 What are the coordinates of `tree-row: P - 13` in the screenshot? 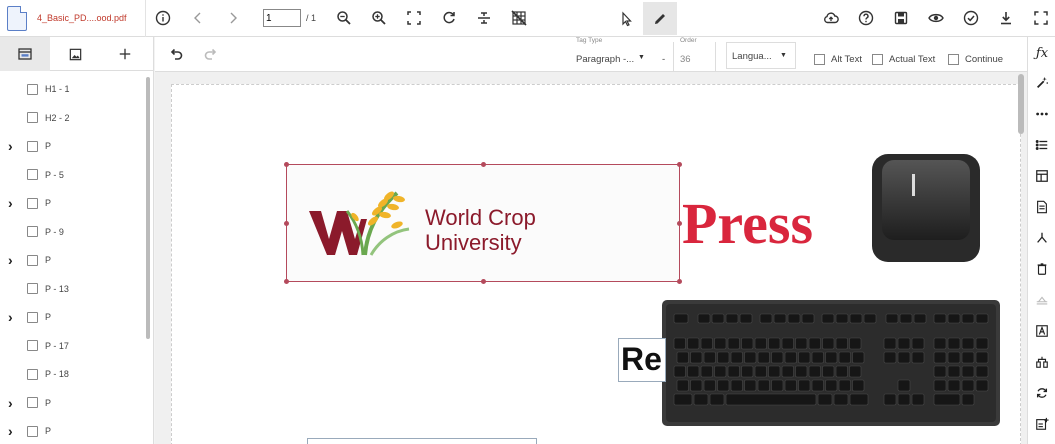 It's located at (73, 289).